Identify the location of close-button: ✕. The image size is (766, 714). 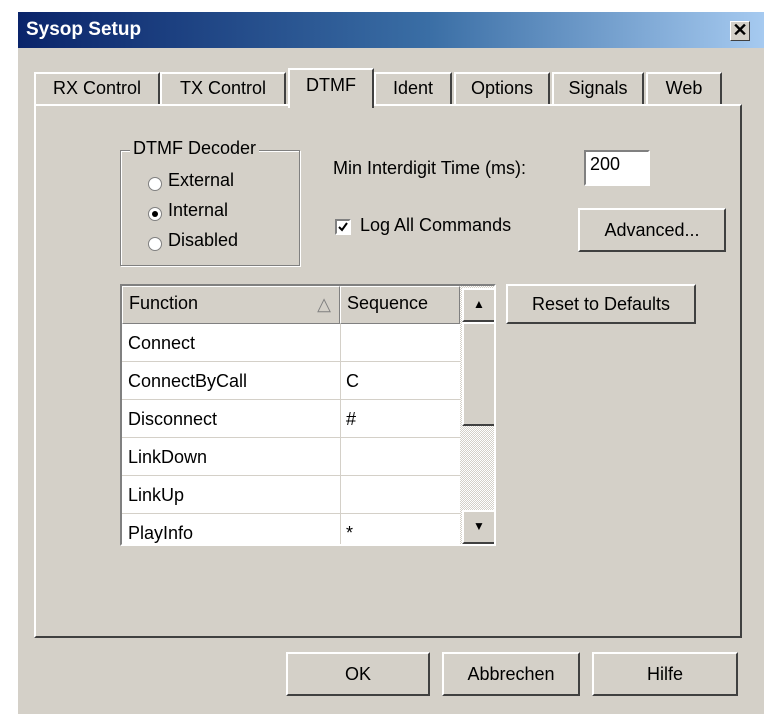
(740, 31).